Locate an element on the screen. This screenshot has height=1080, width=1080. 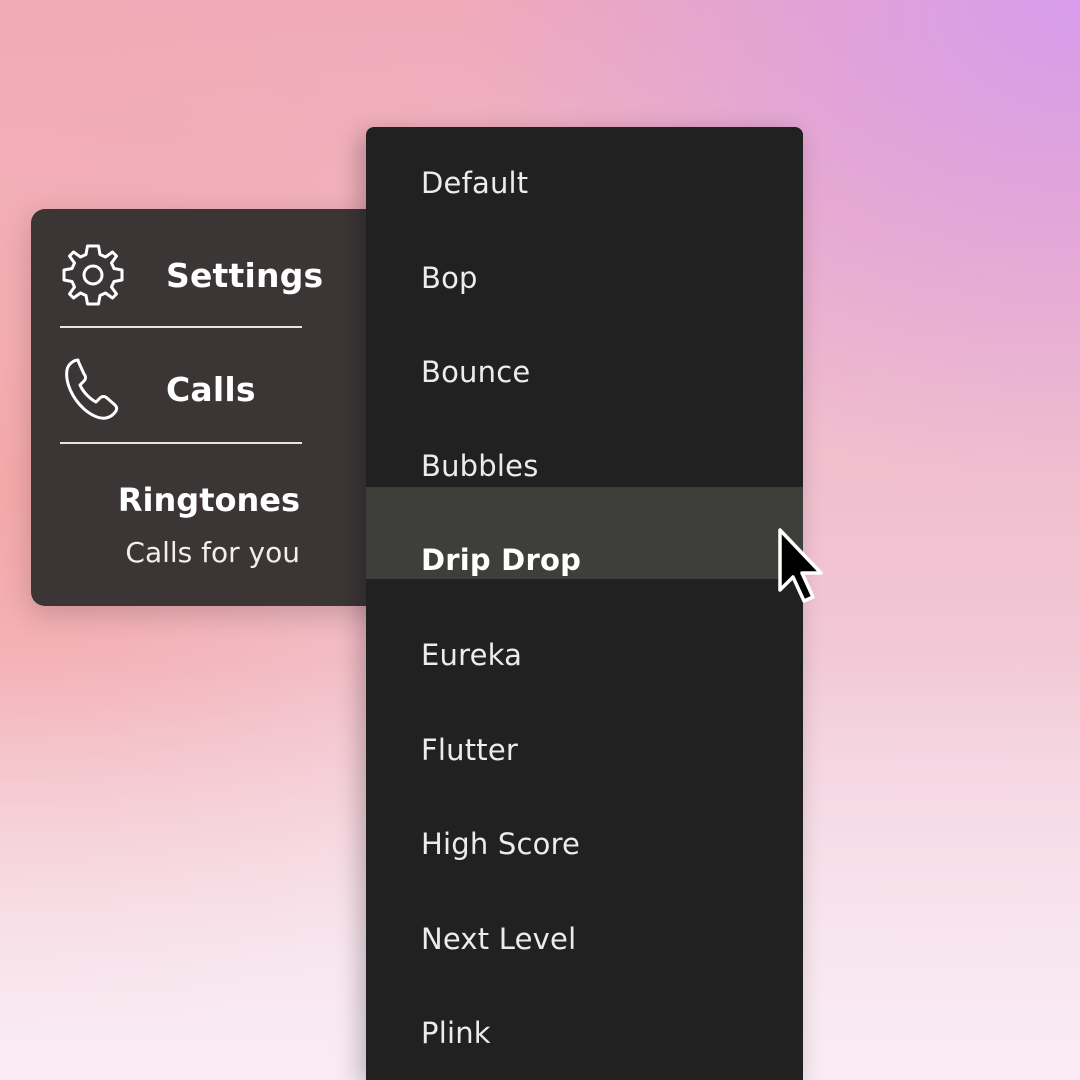
calls-label: Calls is located at coordinates (211, 389).